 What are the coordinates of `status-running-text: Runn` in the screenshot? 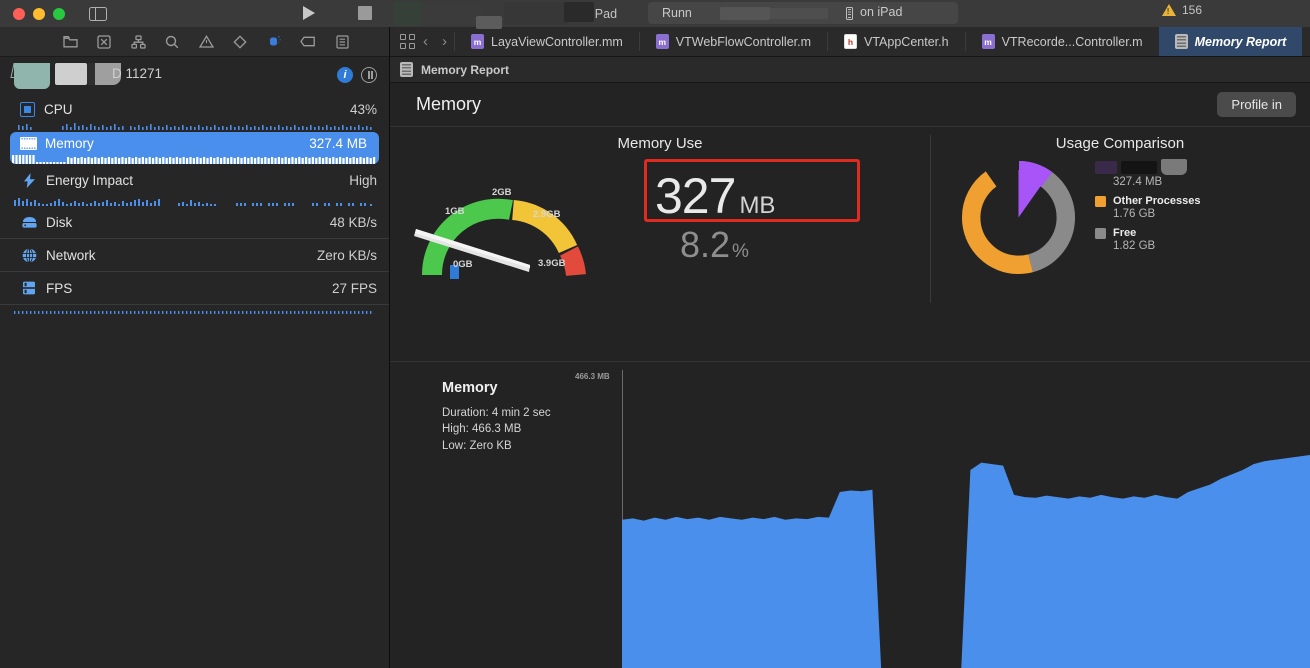 It's located at (677, 13).